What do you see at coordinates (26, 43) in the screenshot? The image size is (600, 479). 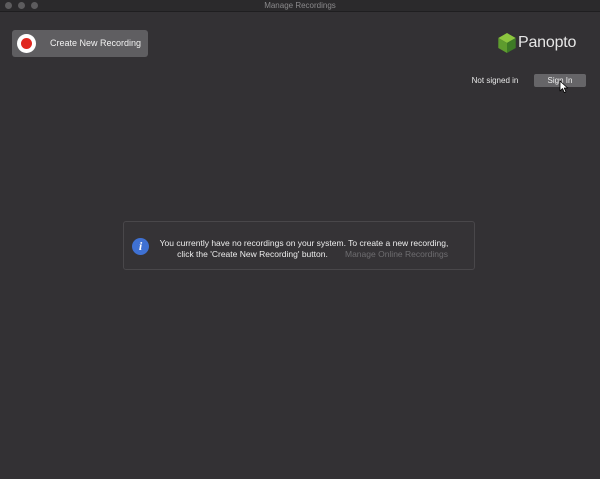 I see `record-icon` at bounding box center [26, 43].